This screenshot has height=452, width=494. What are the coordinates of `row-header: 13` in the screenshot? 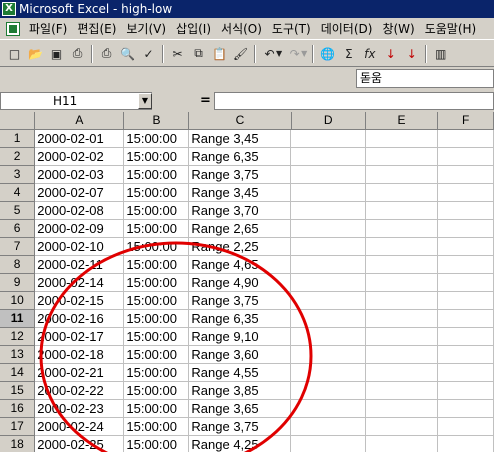 It's located at (18, 355).